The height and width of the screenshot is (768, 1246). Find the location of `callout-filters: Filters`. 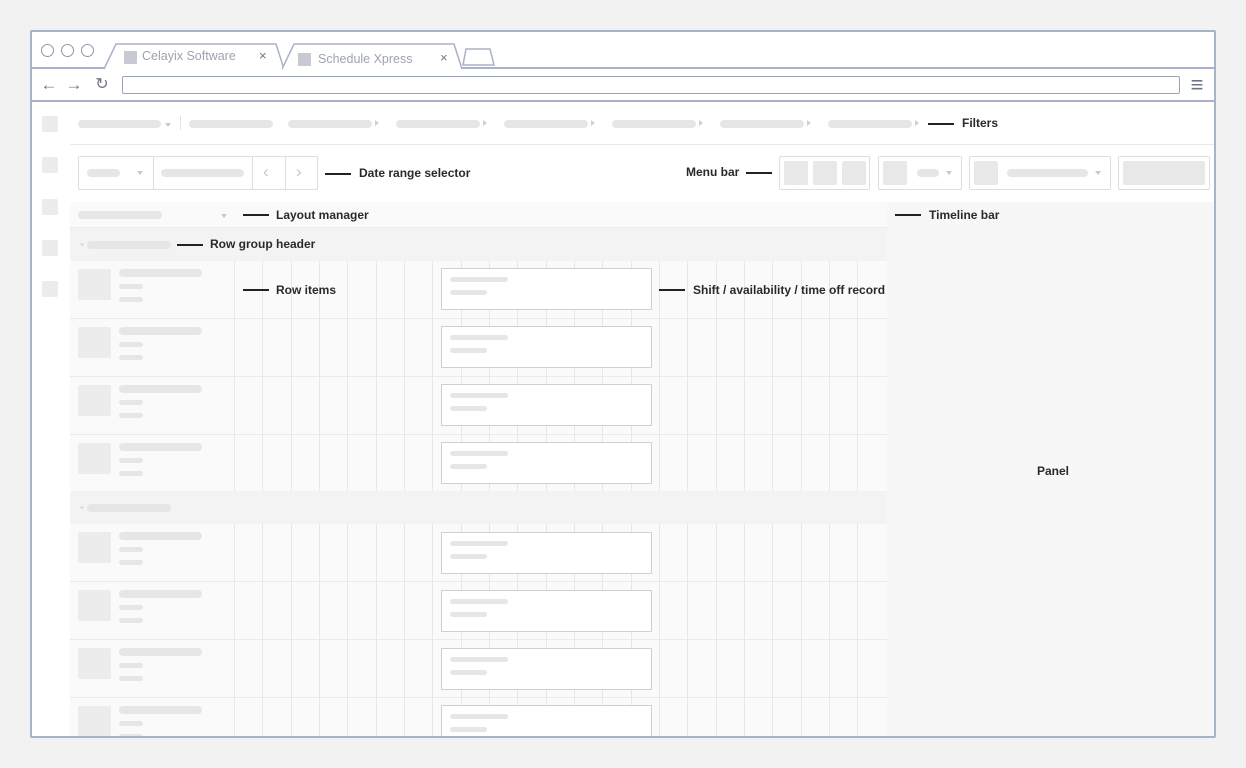

callout-filters: Filters is located at coordinates (980, 123).